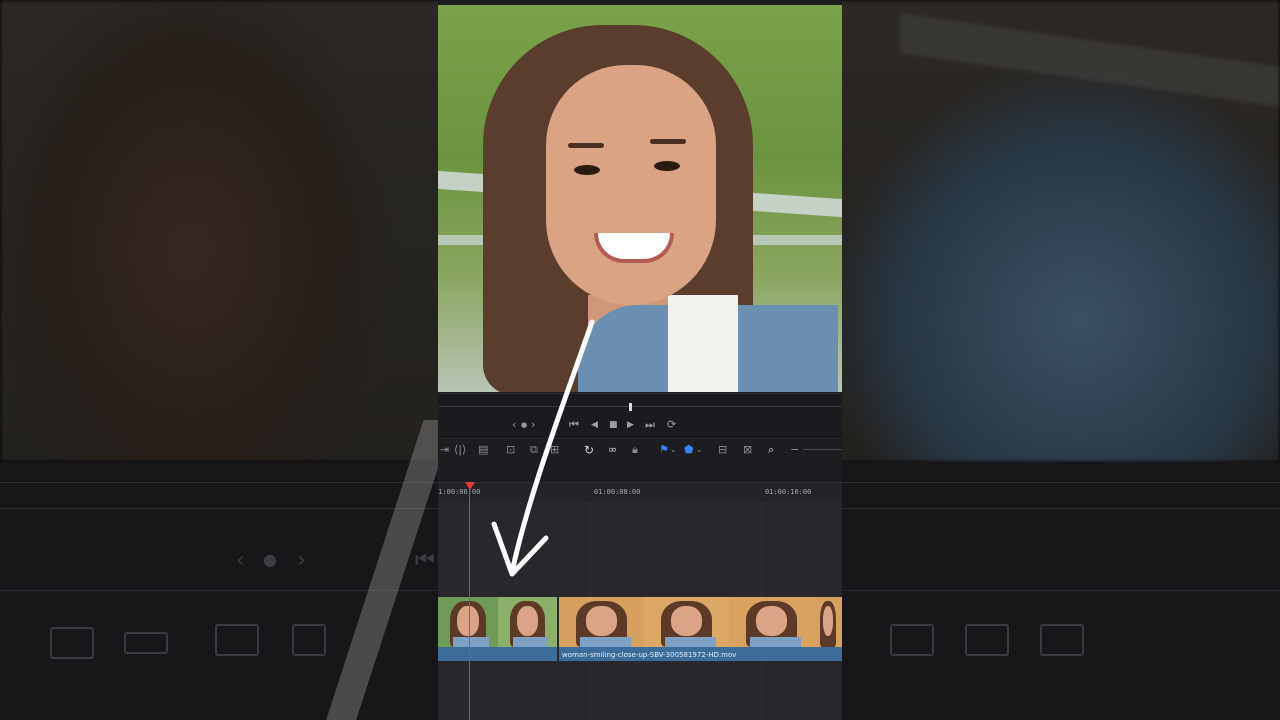 The width and height of the screenshot is (1280, 720). What do you see at coordinates (533, 425) in the screenshot?
I see `nav-right-icon: ›` at bounding box center [533, 425].